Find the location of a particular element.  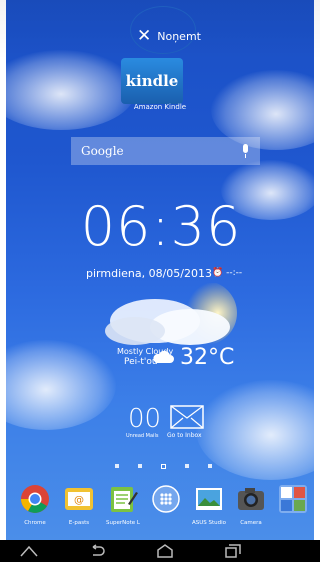

alarm-indicator: ⏰ --:-- is located at coordinates (227, 273).